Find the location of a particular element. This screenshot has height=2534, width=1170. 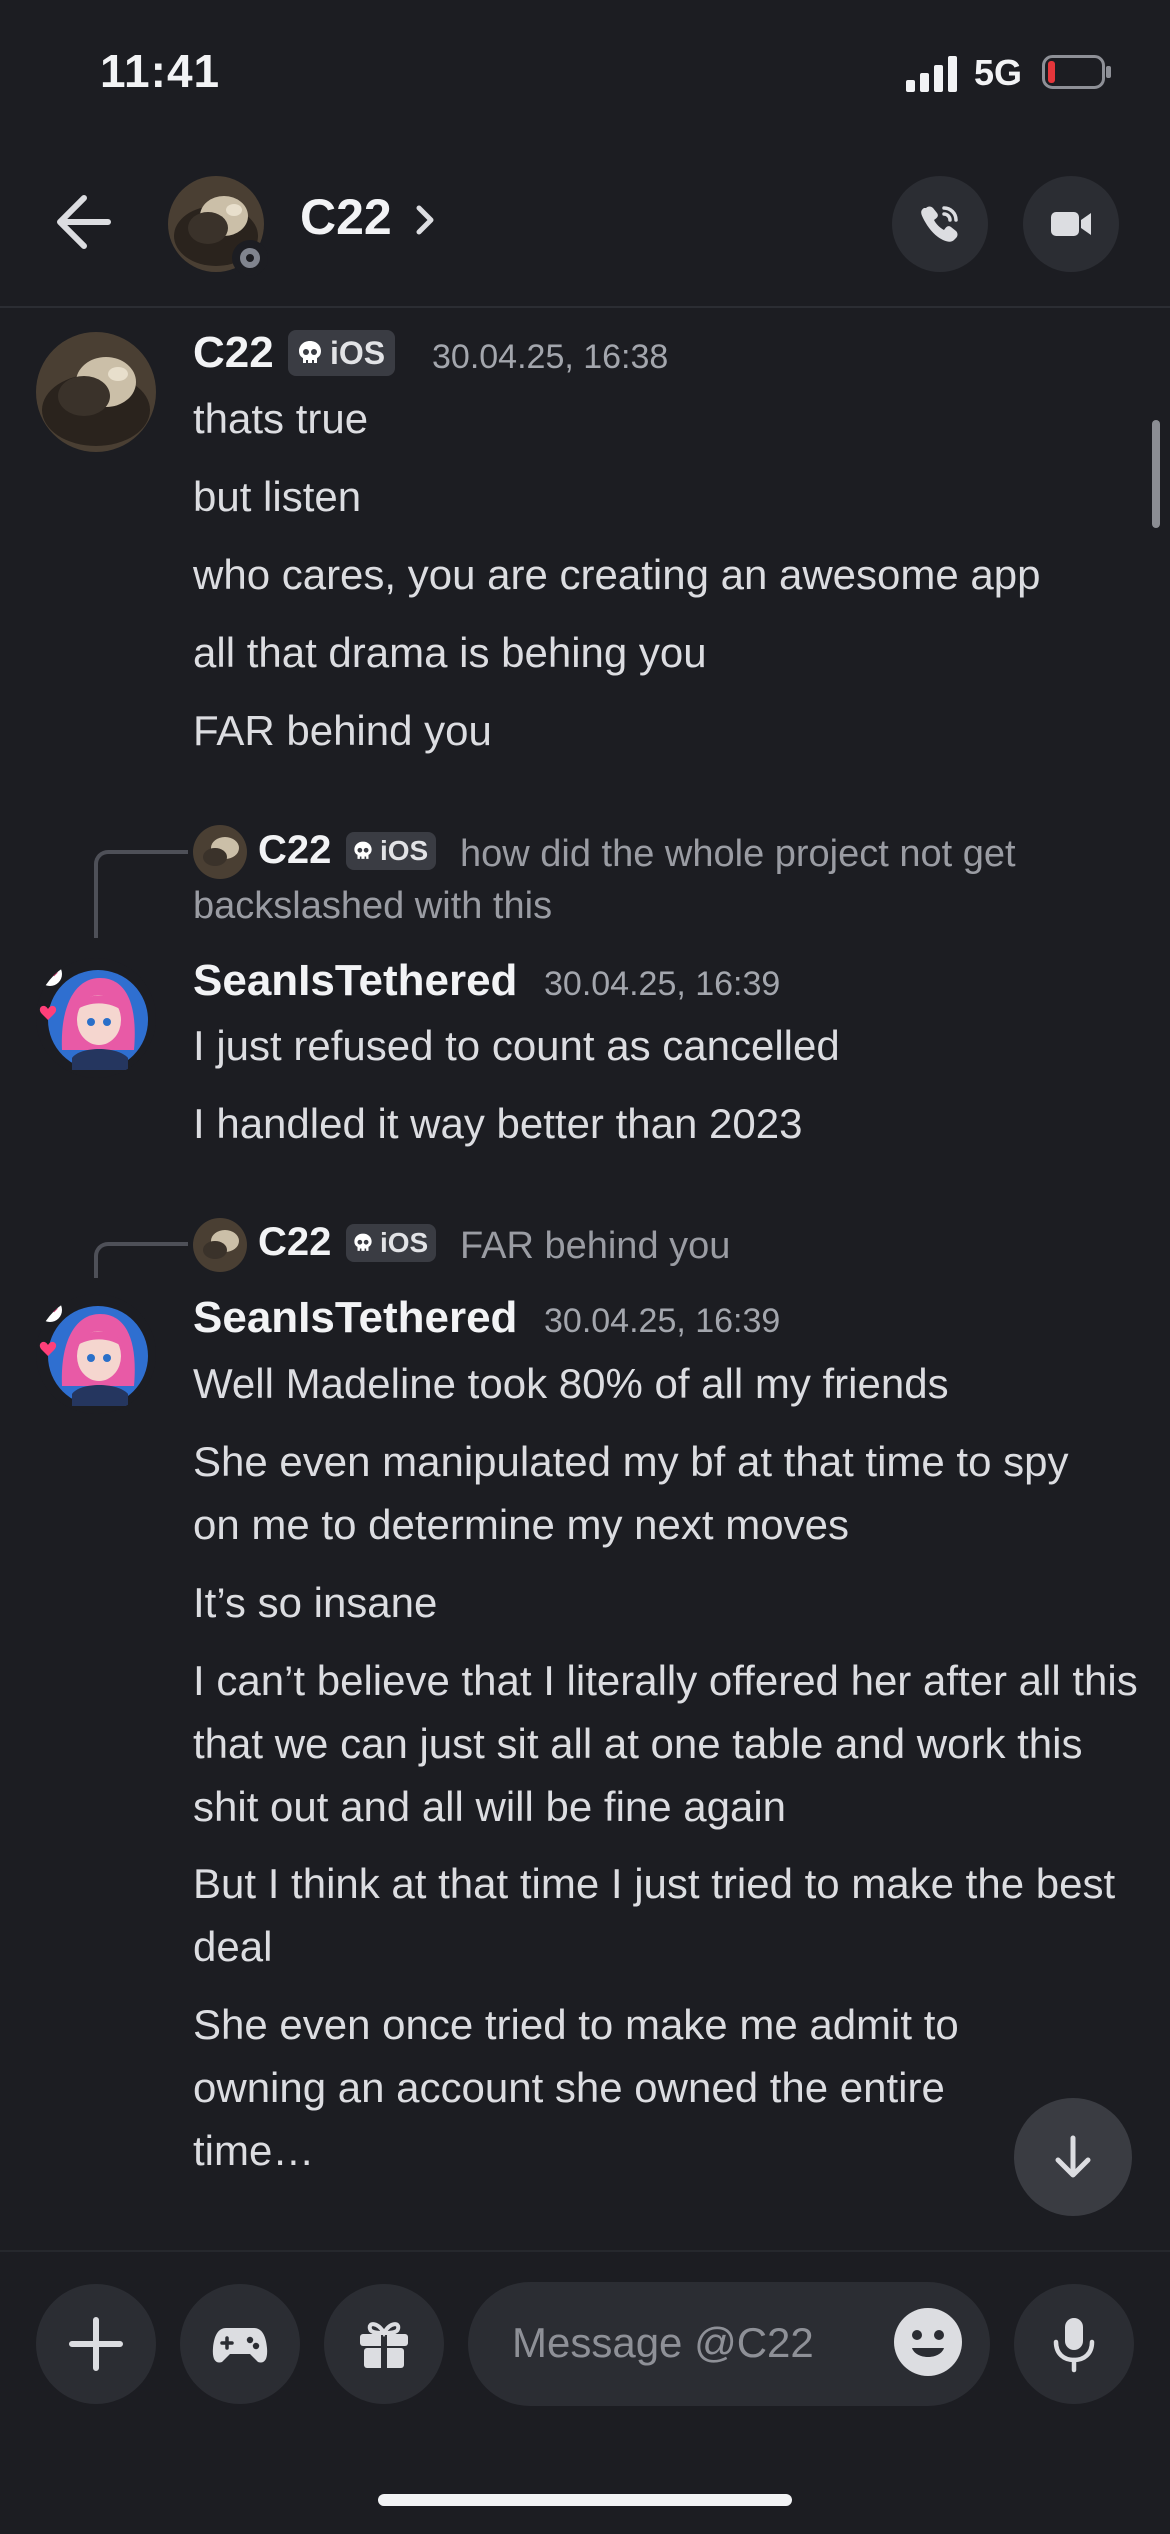

scrollbar is located at coordinates (1156, 474).